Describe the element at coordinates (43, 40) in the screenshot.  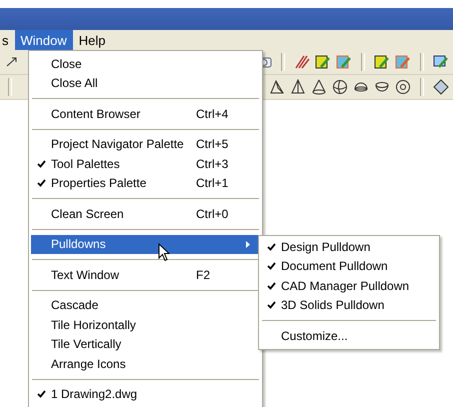
I see `menu-title: Window` at that location.